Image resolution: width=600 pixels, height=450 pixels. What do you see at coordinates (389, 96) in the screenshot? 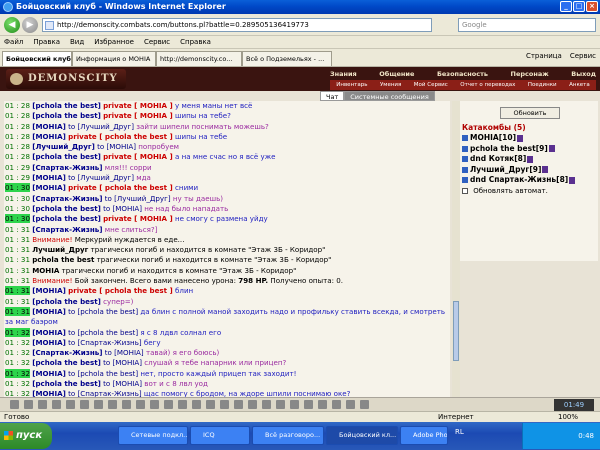
I see `tab-system-messages: Системные сообщения` at bounding box center [389, 96].